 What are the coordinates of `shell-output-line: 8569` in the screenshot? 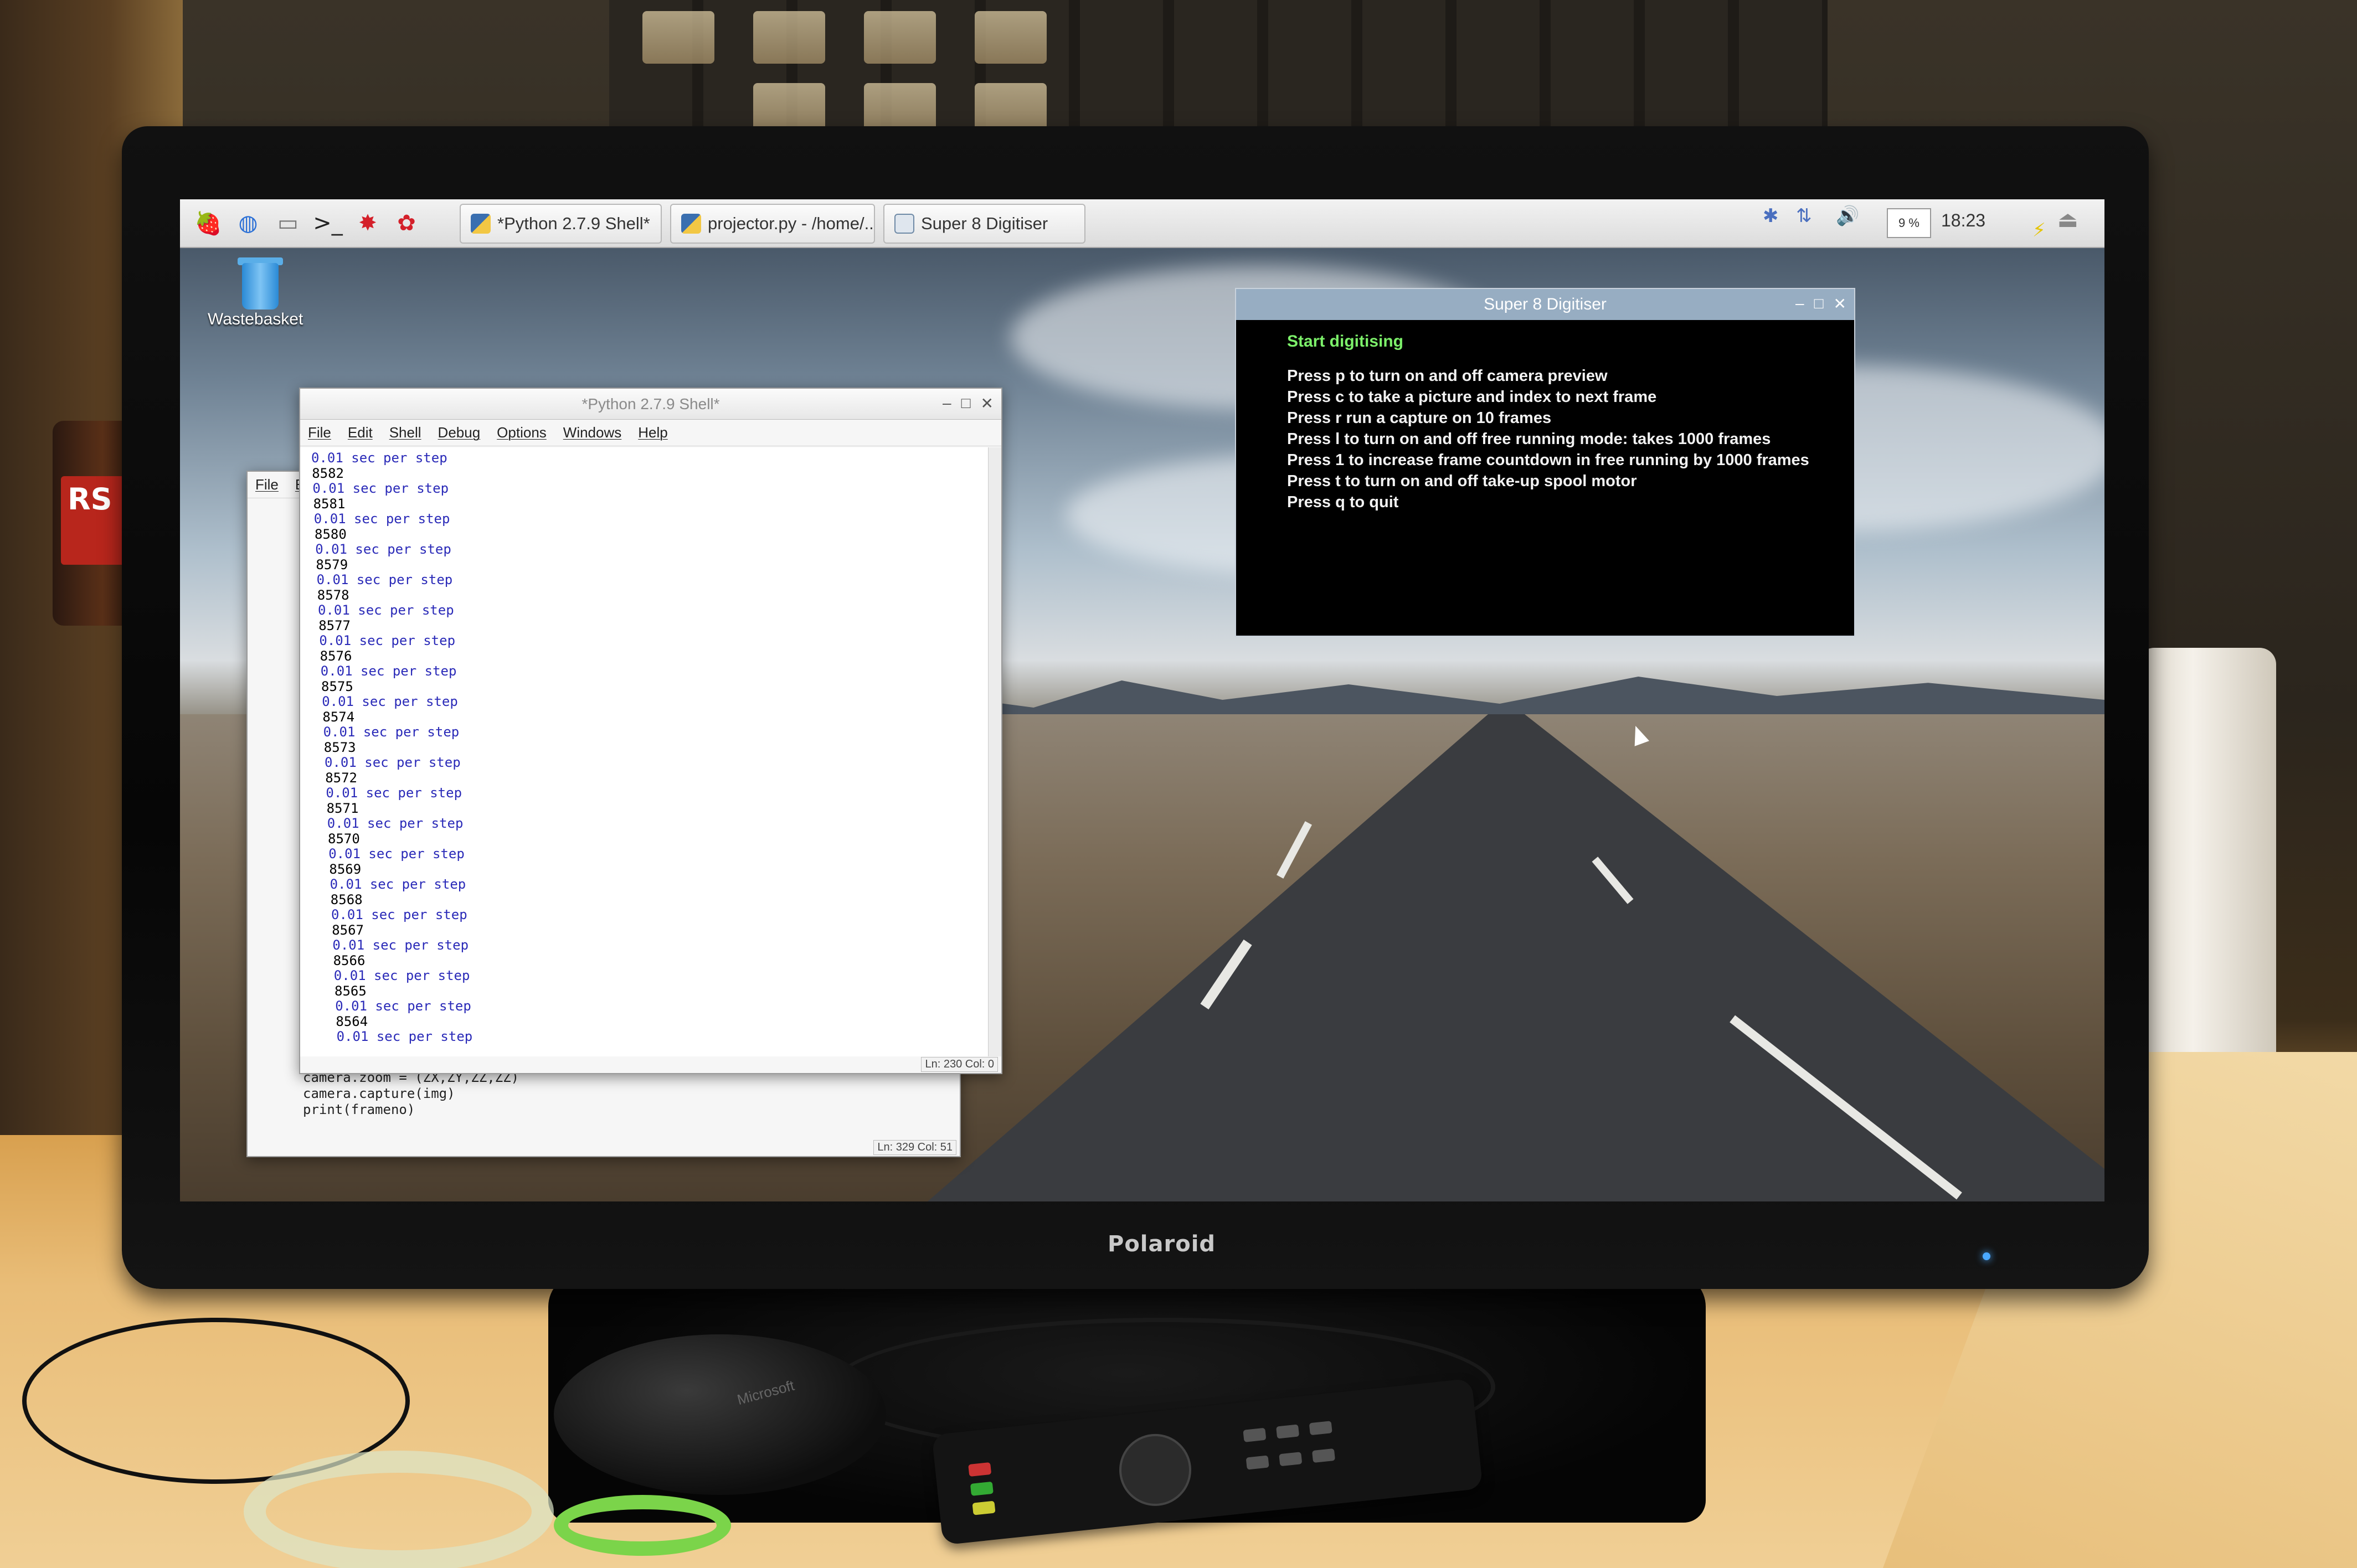 It's located at (346, 869).